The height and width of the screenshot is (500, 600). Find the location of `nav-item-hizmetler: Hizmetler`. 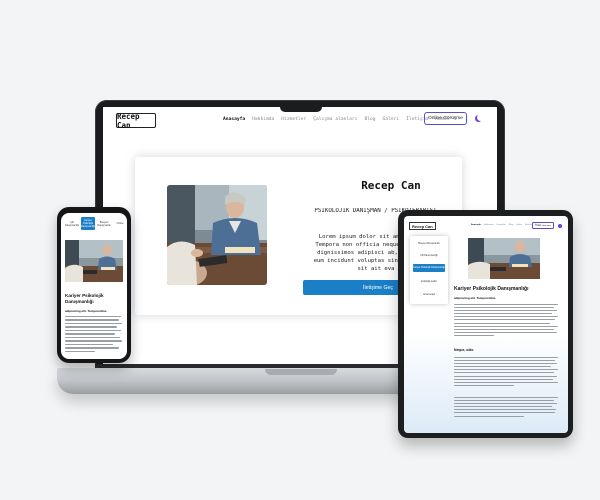

nav-item-hizmetler: Hizmetler is located at coordinates (293, 119).